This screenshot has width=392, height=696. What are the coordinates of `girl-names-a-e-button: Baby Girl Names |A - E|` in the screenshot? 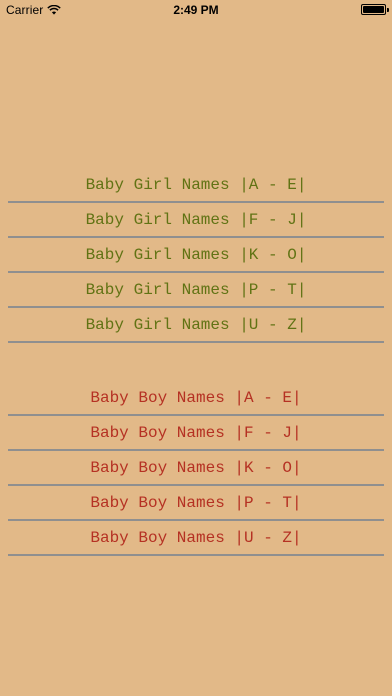 It's located at (196, 185).